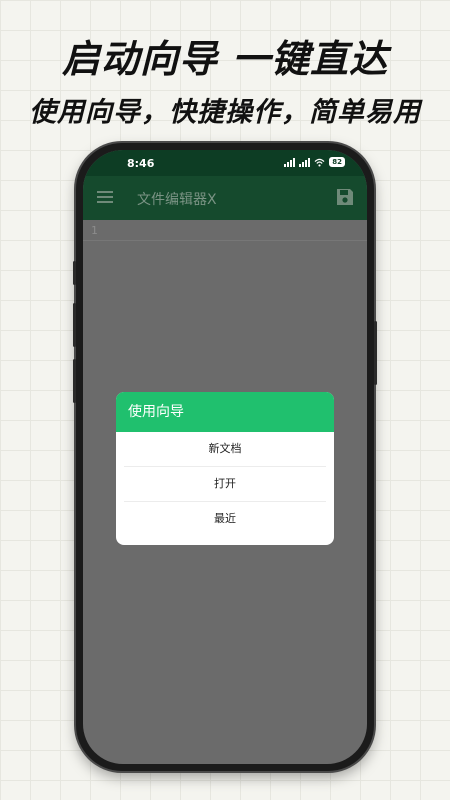 The width and height of the screenshot is (450, 800). What do you see at coordinates (105, 197) in the screenshot?
I see `hamburger-menu-icon` at bounding box center [105, 197].